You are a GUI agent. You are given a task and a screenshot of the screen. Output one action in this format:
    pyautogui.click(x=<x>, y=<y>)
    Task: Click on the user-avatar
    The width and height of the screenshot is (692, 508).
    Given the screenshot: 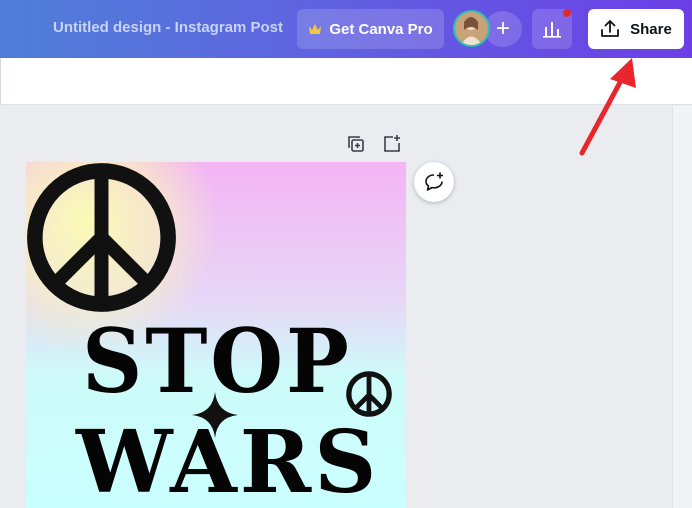 What is the action you would take?
    pyautogui.click(x=471, y=28)
    